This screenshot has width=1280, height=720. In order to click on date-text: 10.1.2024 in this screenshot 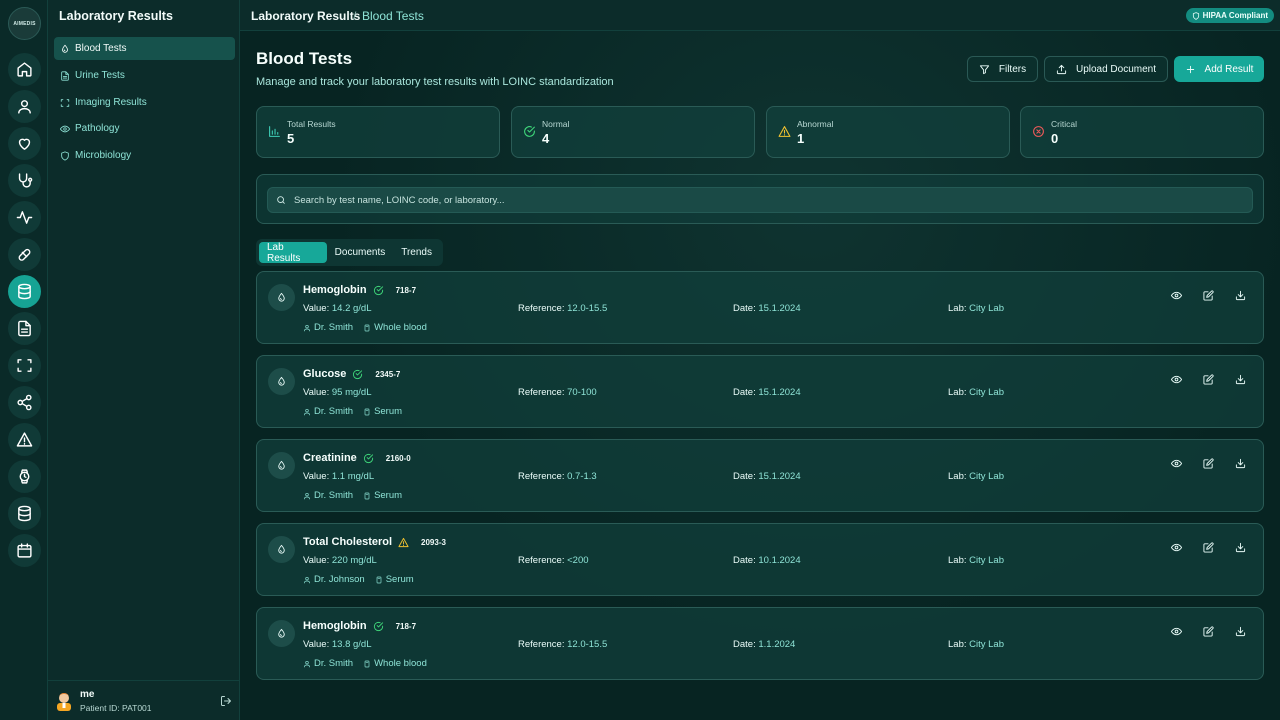, I will do `click(779, 560)`.